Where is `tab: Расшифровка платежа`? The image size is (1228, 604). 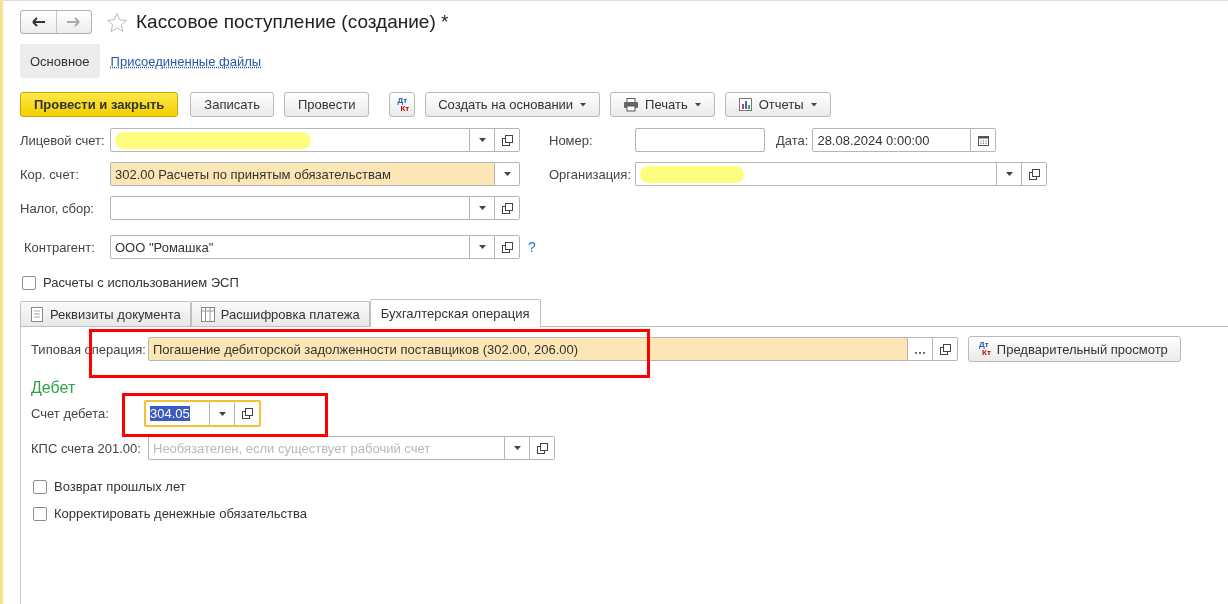
tab: Расшифровка платежа is located at coordinates (280, 313).